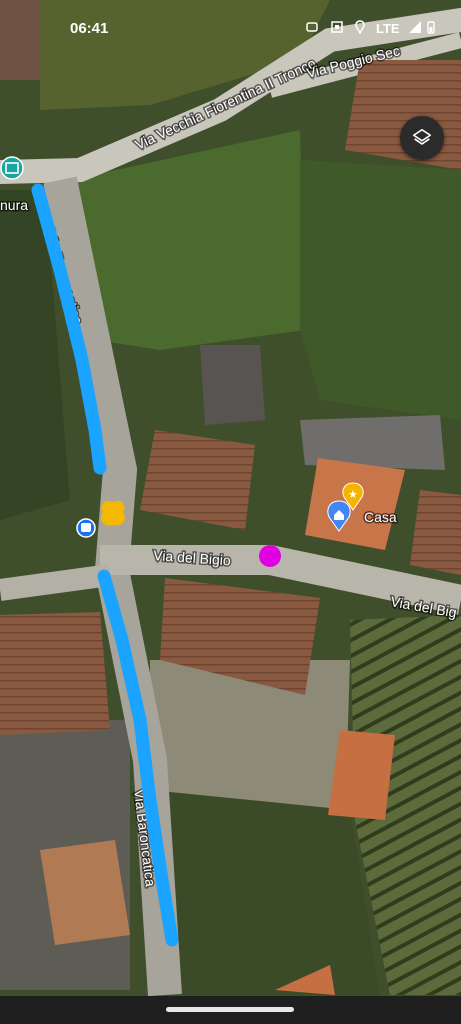 The image size is (461, 1024). What do you see at coordinates (56, 582) in the screenshot?
I see `road-west-branch` at bounding box center [56, 582].